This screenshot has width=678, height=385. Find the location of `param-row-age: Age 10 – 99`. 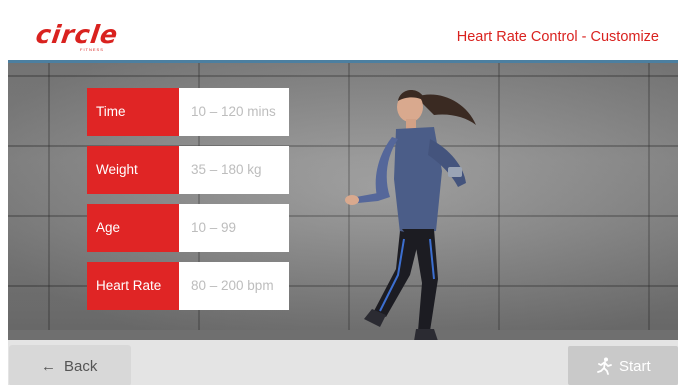

param-row-age: Age 10 – 99 is located at coordinates (188, 228).